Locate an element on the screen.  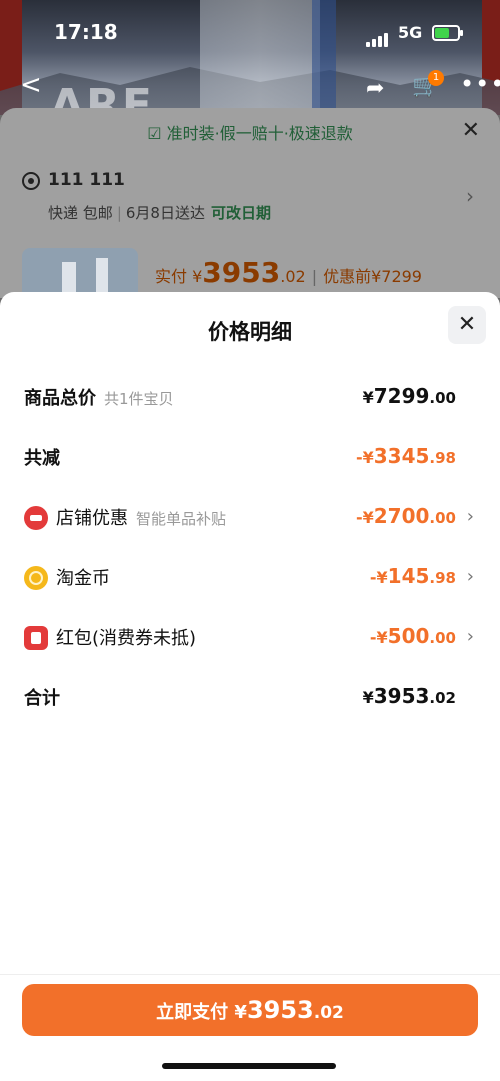
price-row-red-packet: 红包(消费券未抵) -¥500.00 › is located at coordinates (250, 636).